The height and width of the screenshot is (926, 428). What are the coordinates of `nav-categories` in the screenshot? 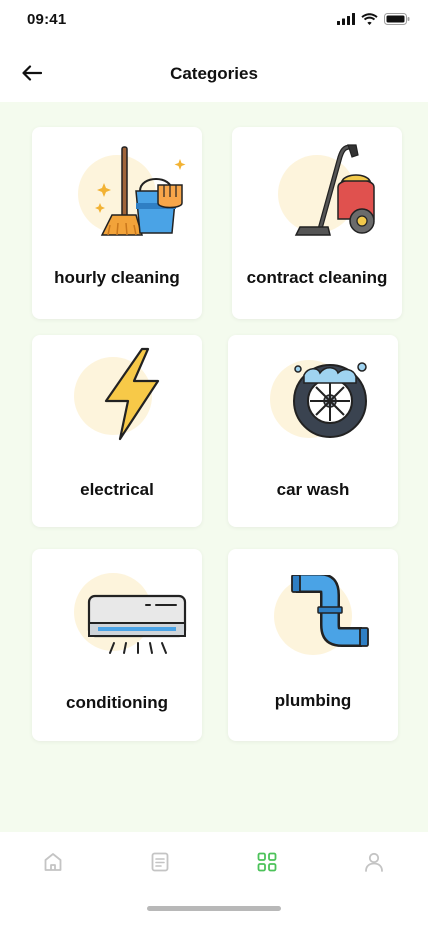 It's located at (267, 862).